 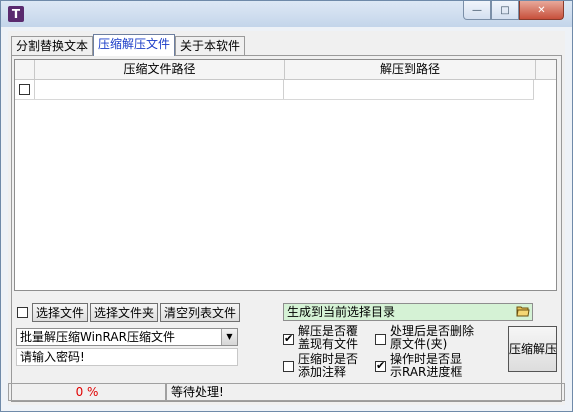 I want to click on folder-open-icon, so click(x=523, y=311).